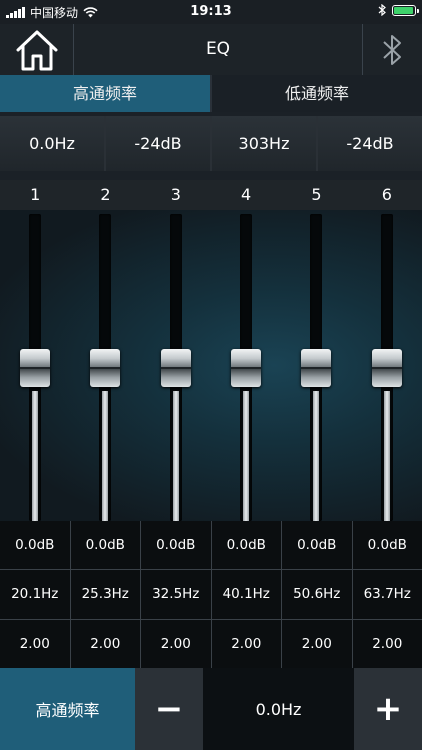  Describe the element at coordinates (105, 594) in the screenshot. I see `freq-value-2: 25.3Hz` at that location.